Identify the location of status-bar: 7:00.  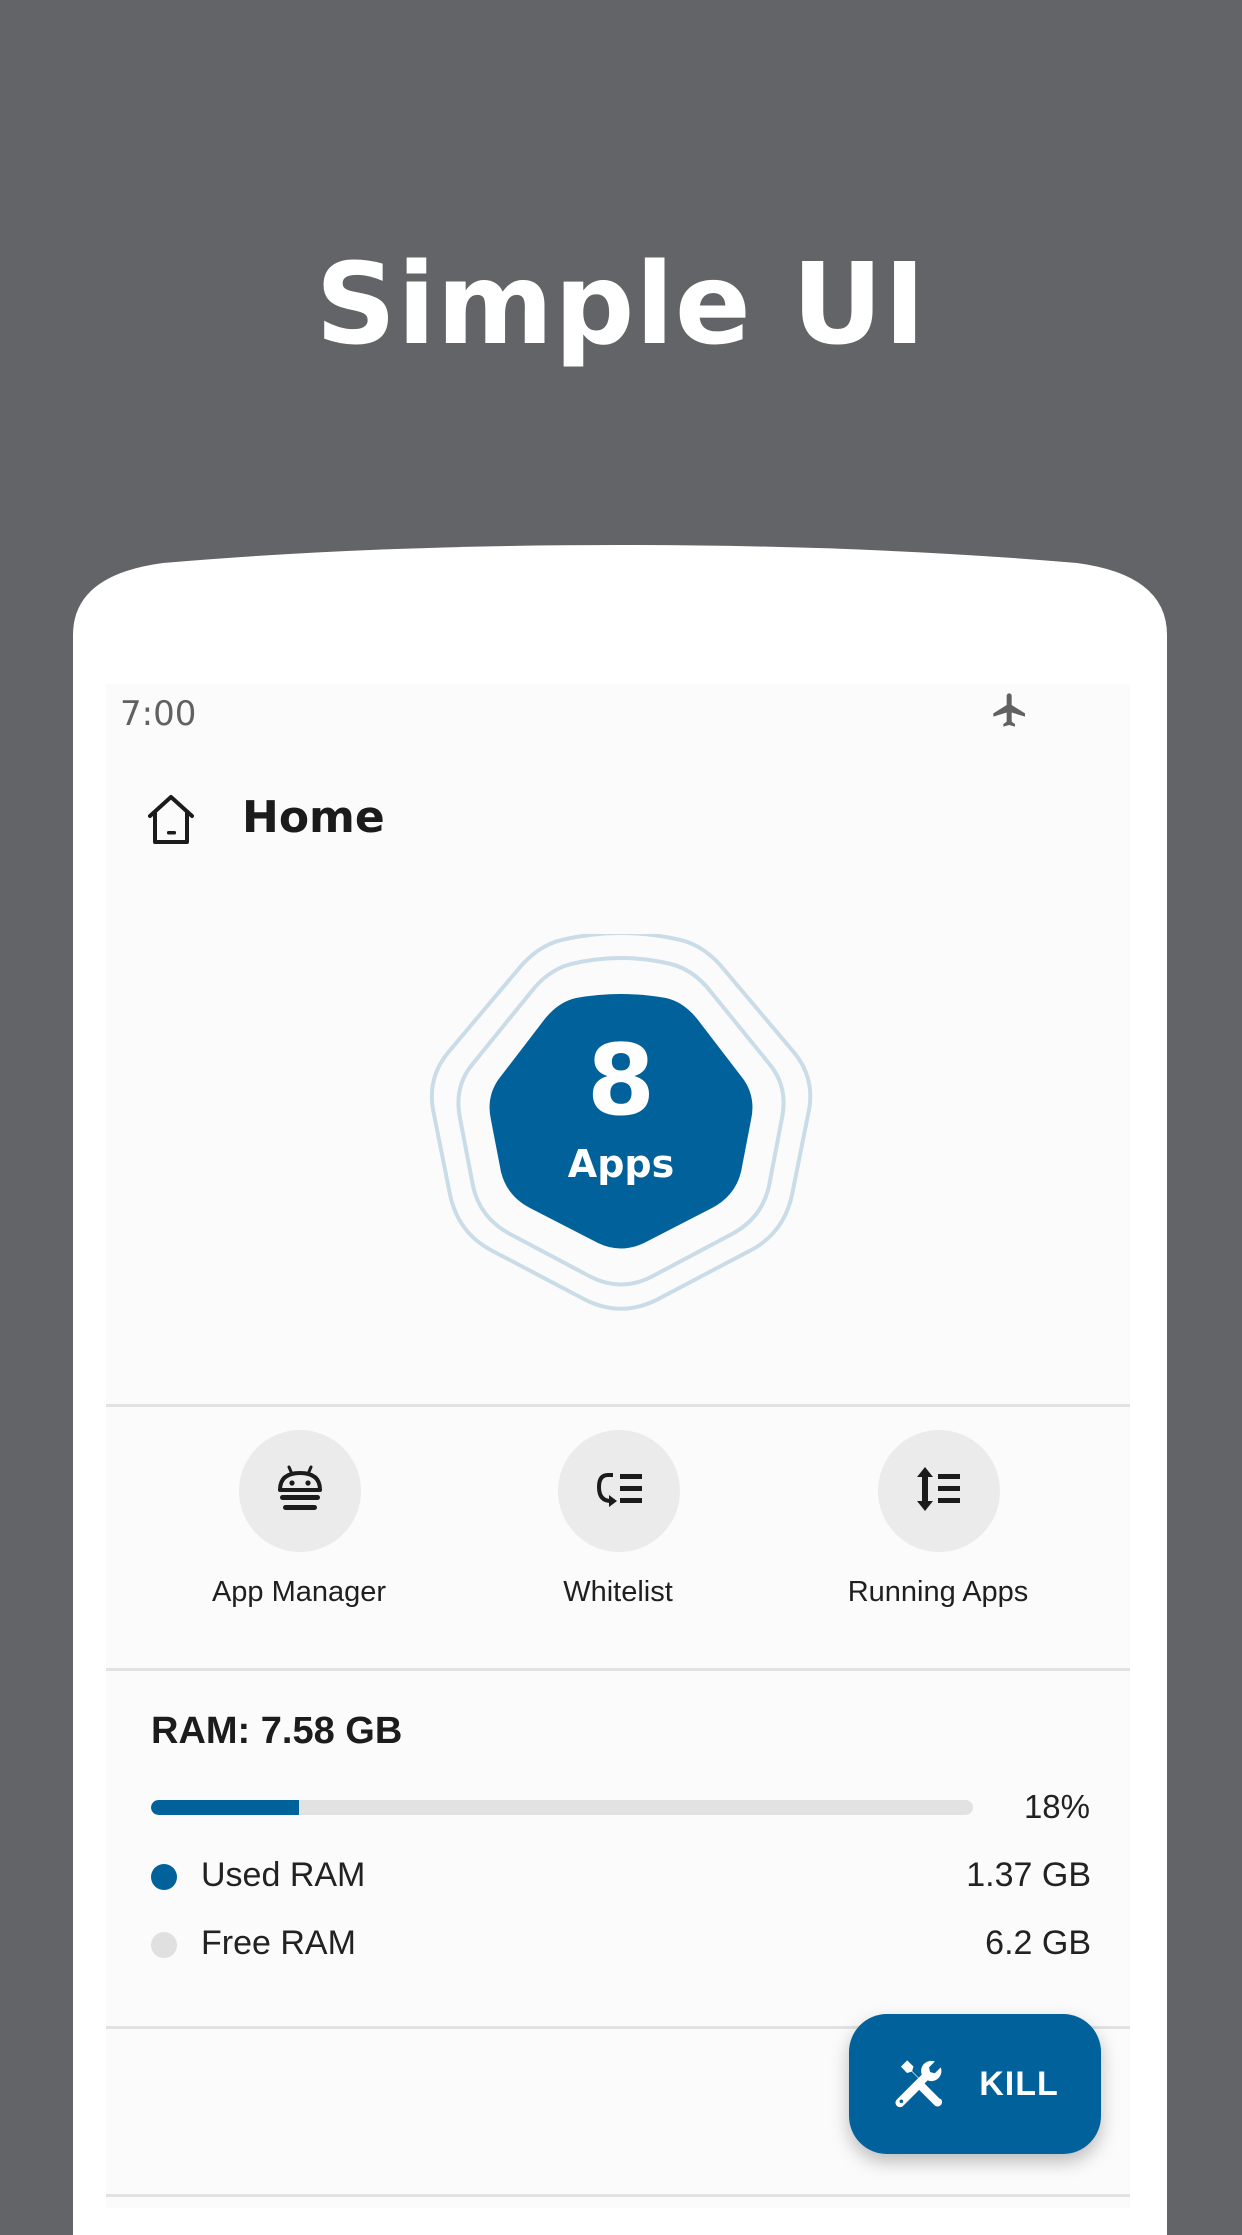
(618, 712).